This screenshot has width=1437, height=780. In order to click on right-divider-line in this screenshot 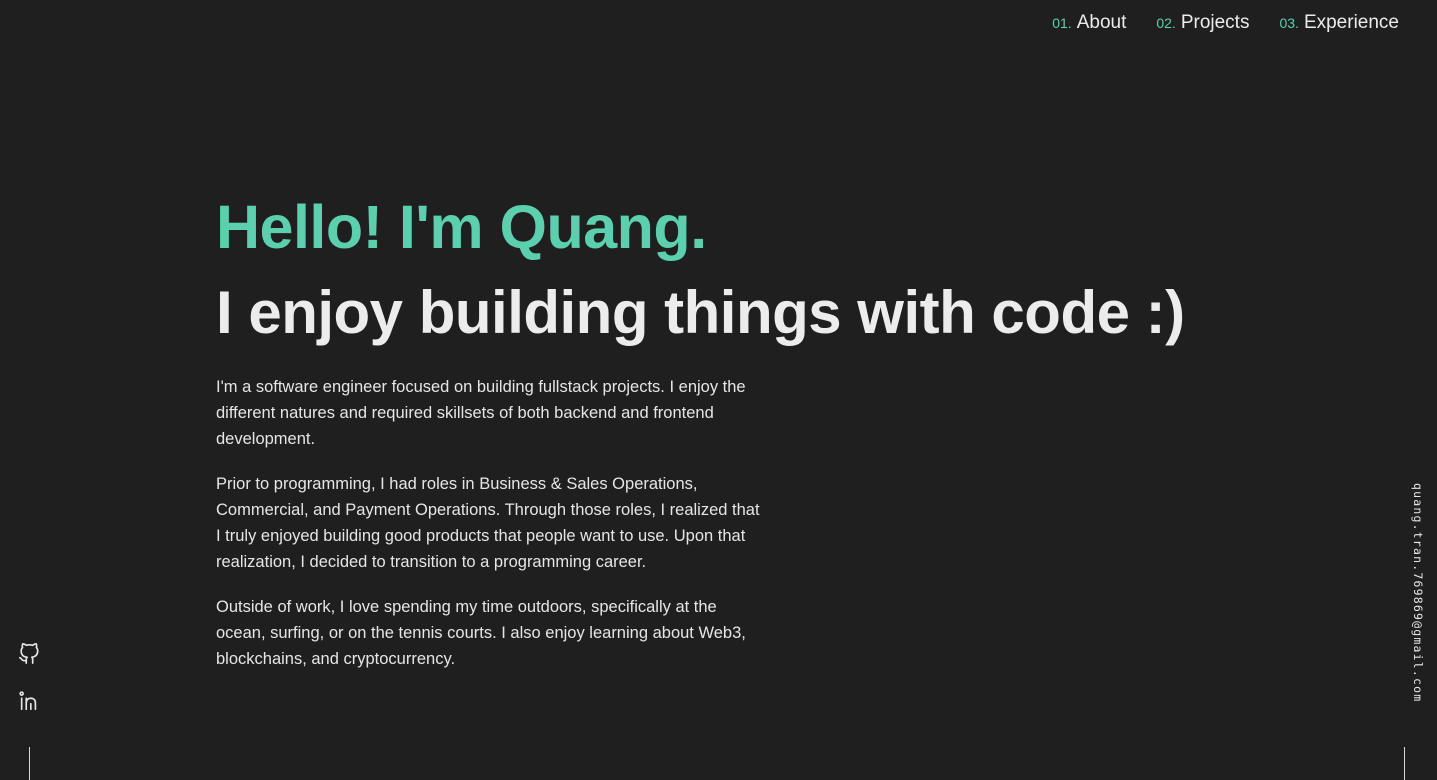, I will do `click(1404, 763)`.